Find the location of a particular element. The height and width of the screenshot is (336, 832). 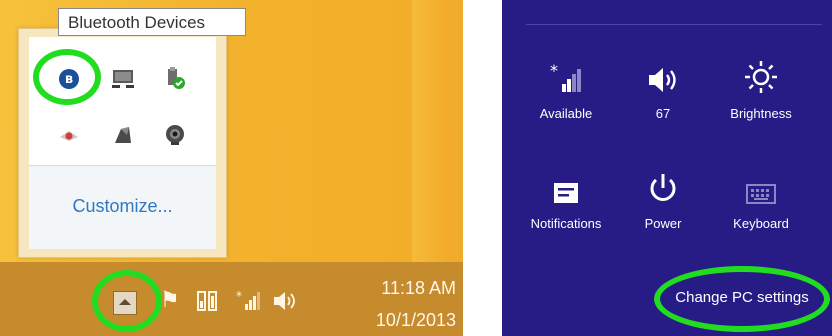

keyboard-icon is located at coordinates (761, 186).